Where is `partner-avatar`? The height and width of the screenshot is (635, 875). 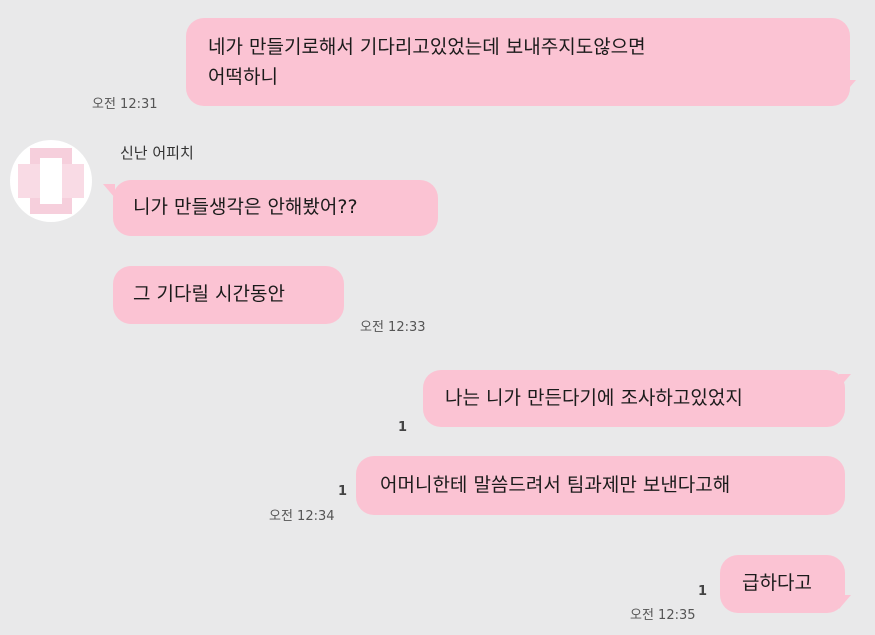
partner-avatar is located at coordinates (51, 181).